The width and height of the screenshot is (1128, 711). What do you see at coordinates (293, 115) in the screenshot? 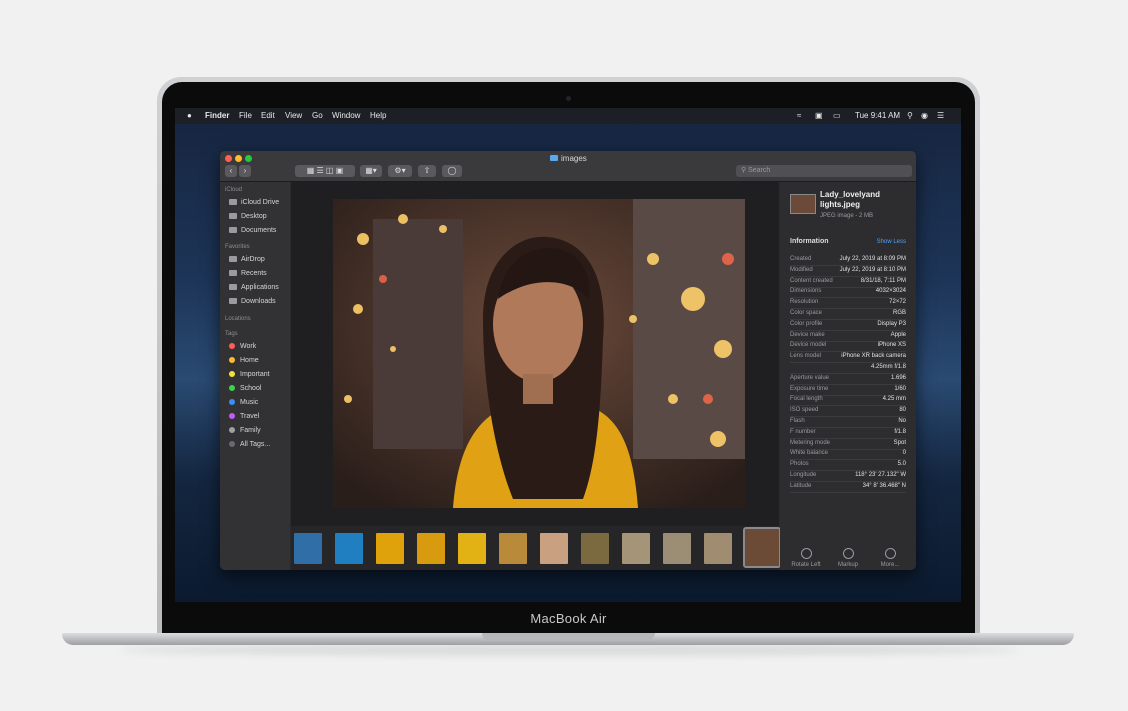
I see `menu-view: View` at bounding box center [293, 115].